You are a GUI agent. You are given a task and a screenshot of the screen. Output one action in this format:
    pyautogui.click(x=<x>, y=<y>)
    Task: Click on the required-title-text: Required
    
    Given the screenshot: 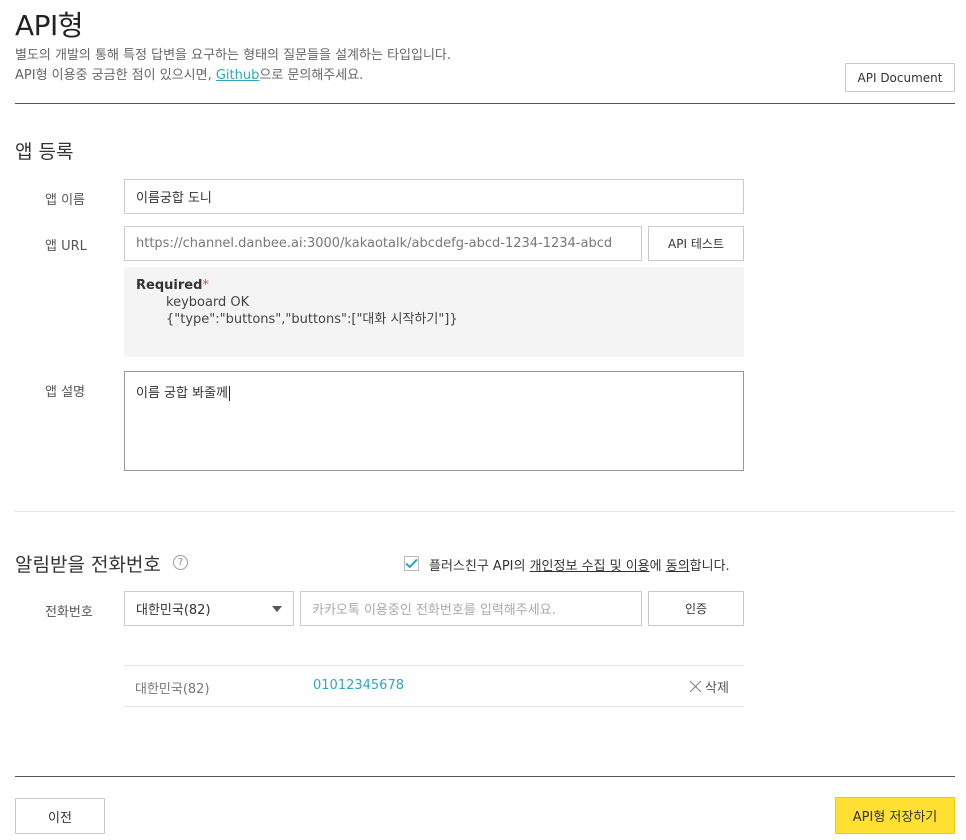 What is the action you would take?
    pyautogui.click(x=169, y=285)
    